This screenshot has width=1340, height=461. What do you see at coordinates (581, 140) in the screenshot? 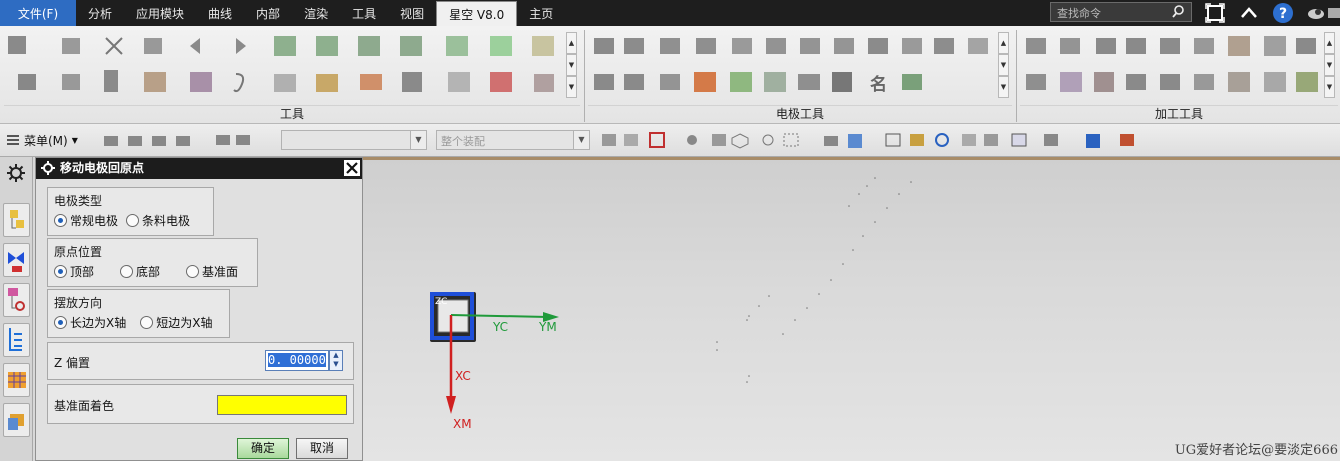
I see `chevron-down-icon: ▼` at bounding box center [581, 140].